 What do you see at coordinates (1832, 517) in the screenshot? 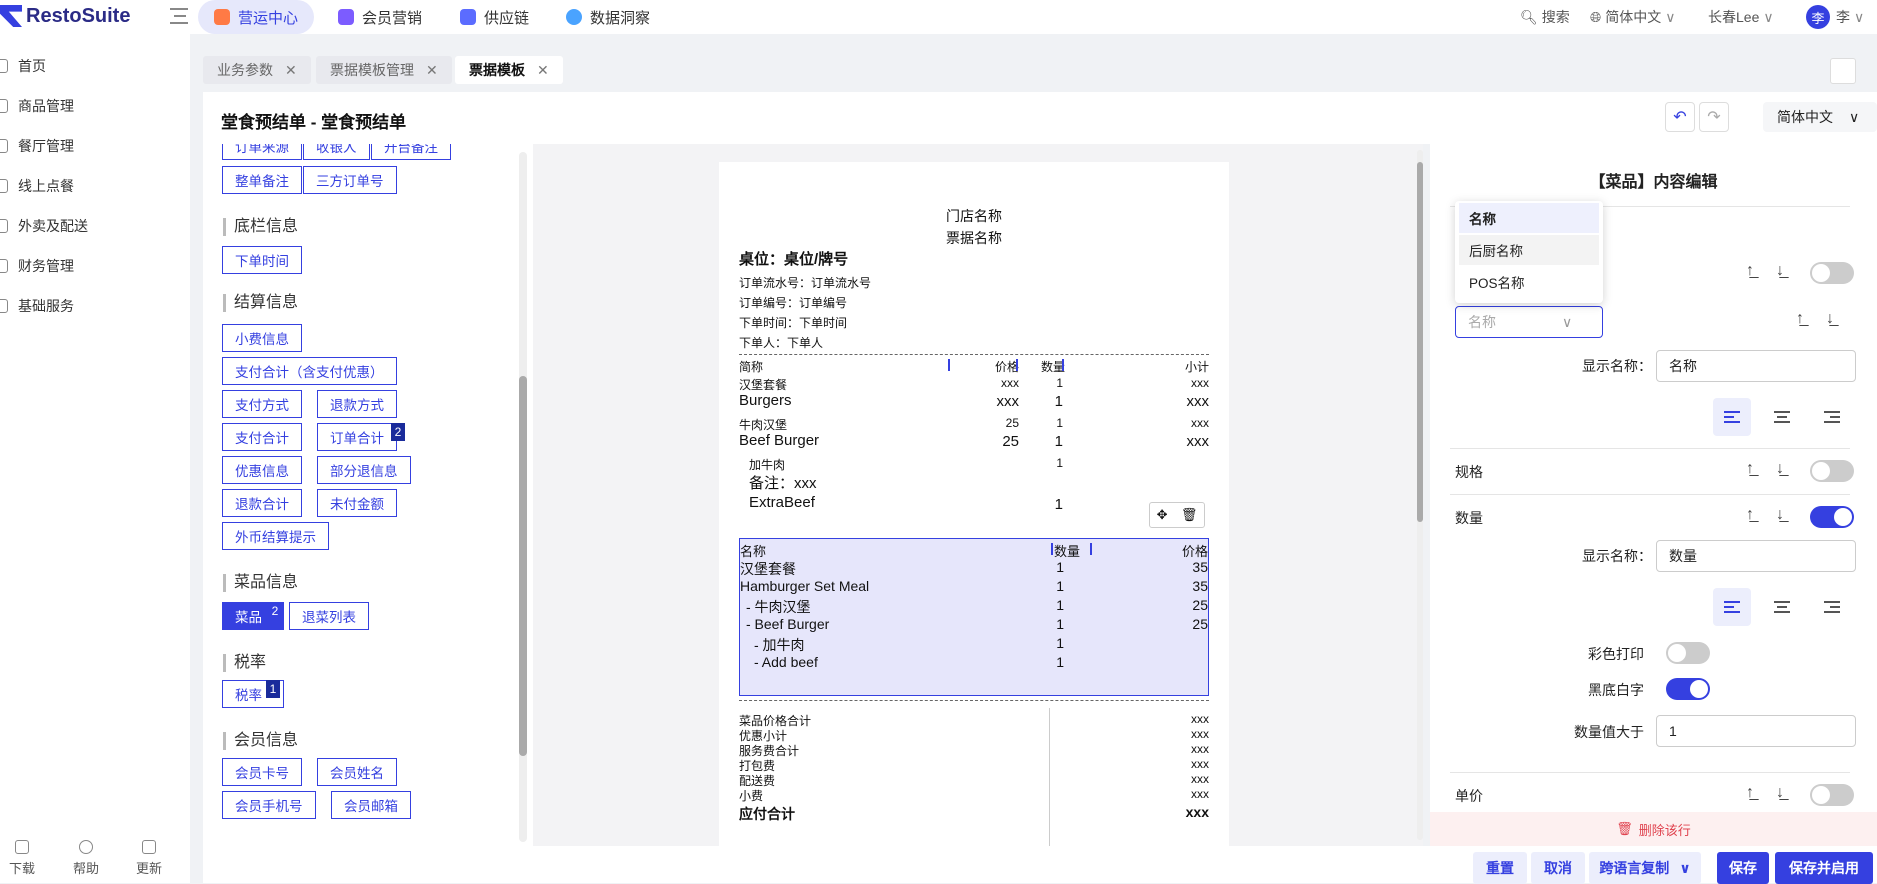
I see `qty-toggle` at bounding box center [1832, 517].